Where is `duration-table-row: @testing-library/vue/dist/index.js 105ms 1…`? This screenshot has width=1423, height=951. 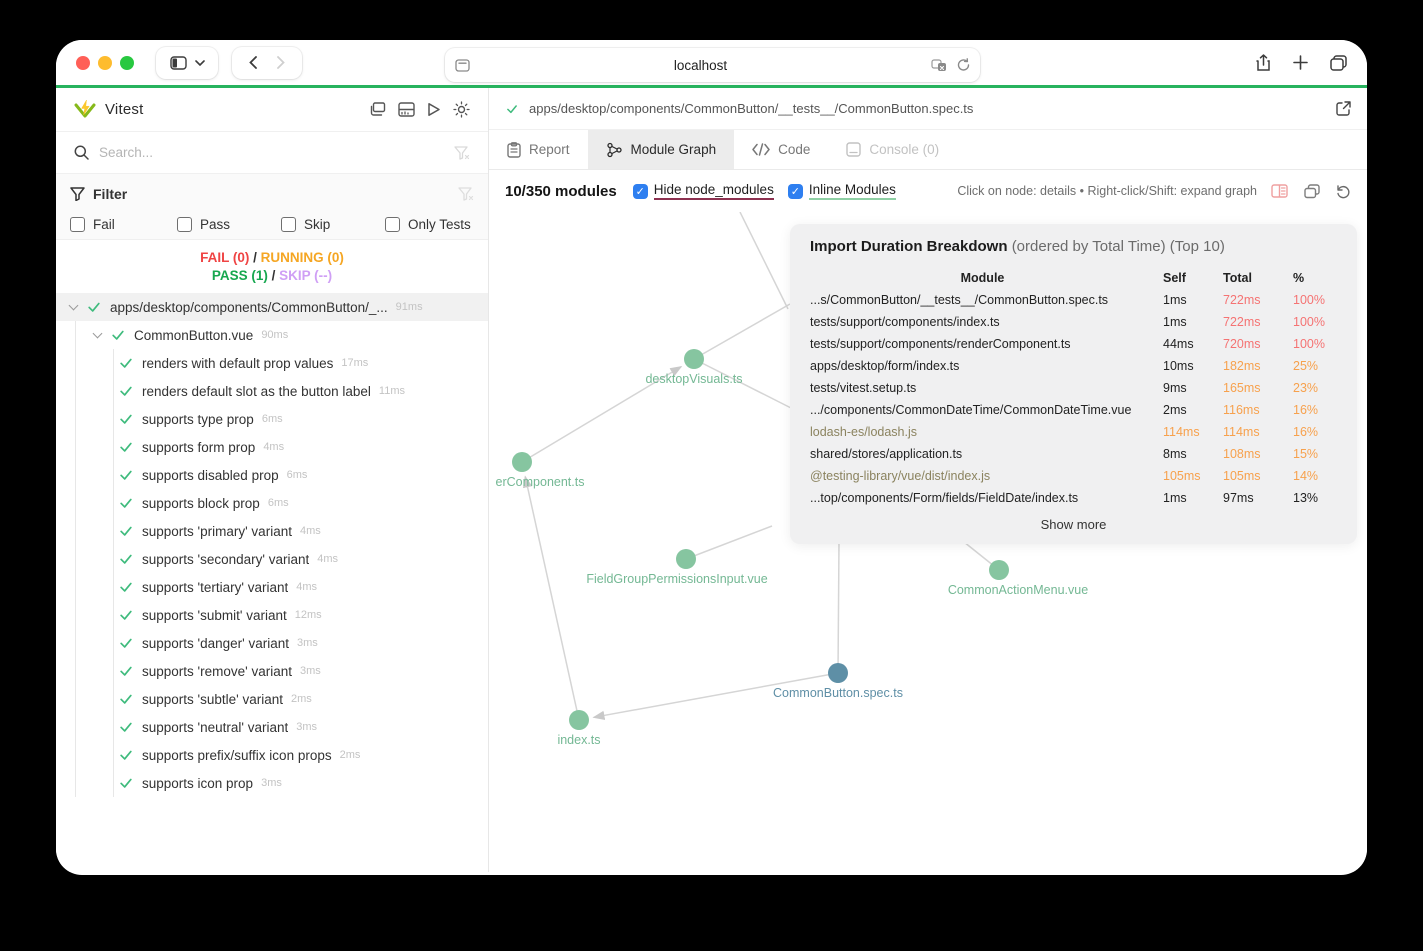
duration-table-row: @testing-library/vue/dist/index.js 105ms 1… is located at coordinates (1073, 476).